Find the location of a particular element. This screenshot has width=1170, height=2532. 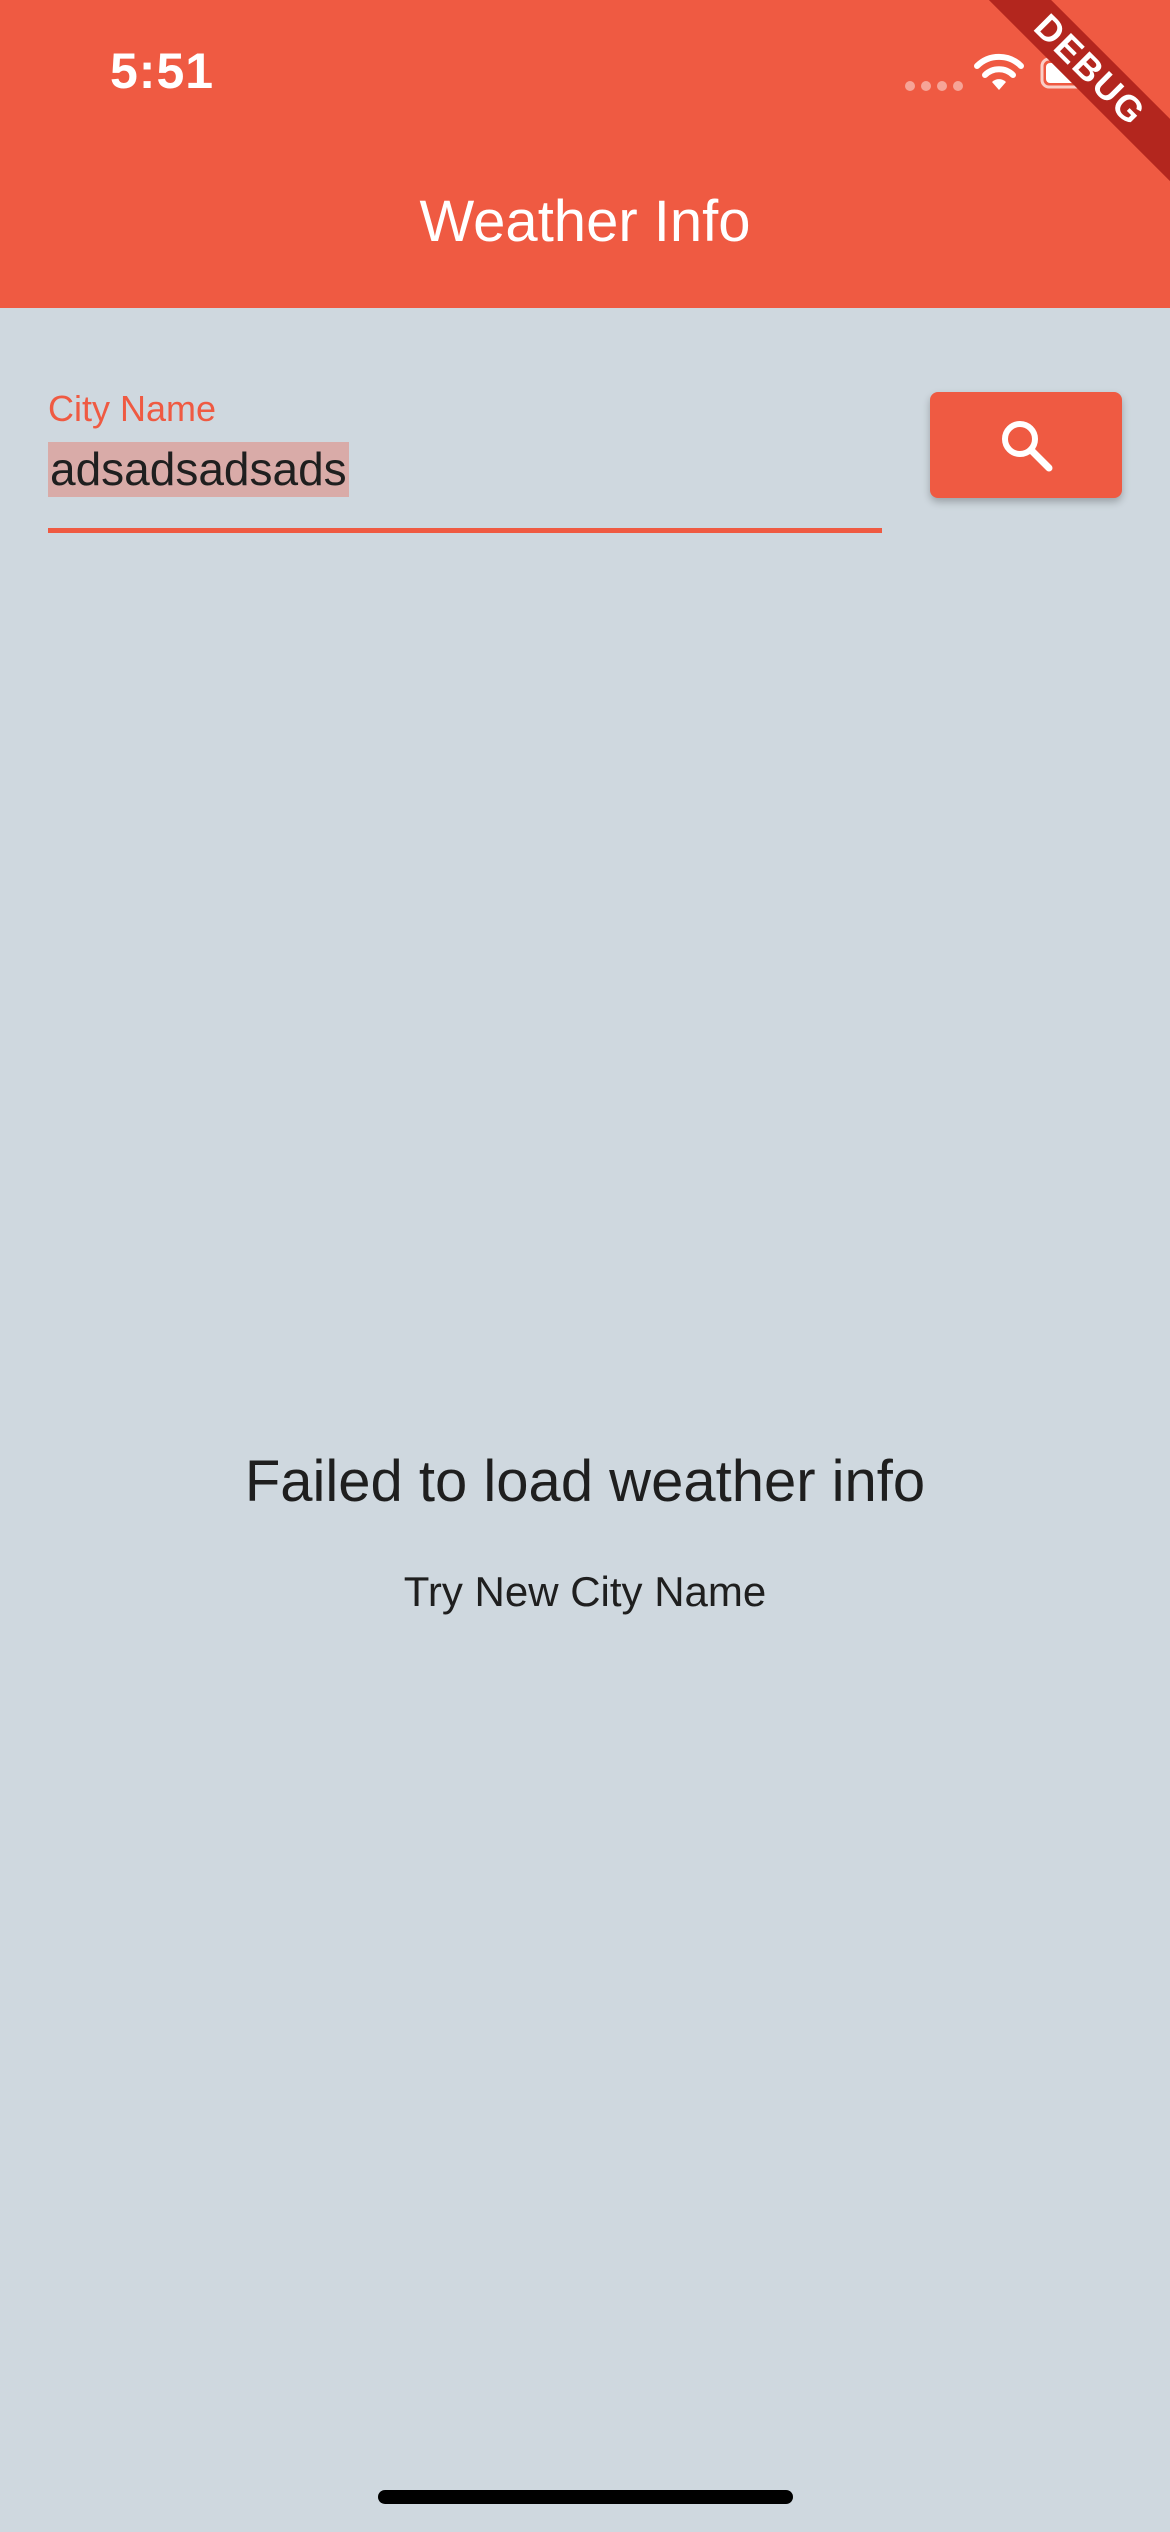

error-subtitle: Try New City Name is located at coordinates (585, 1591).